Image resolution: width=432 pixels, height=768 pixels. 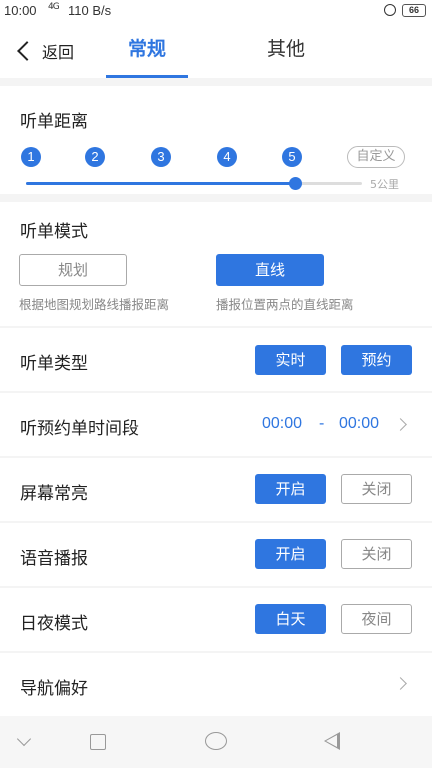 I want to click on distance-slider-value: 5公里, so click(x=384, y=184).